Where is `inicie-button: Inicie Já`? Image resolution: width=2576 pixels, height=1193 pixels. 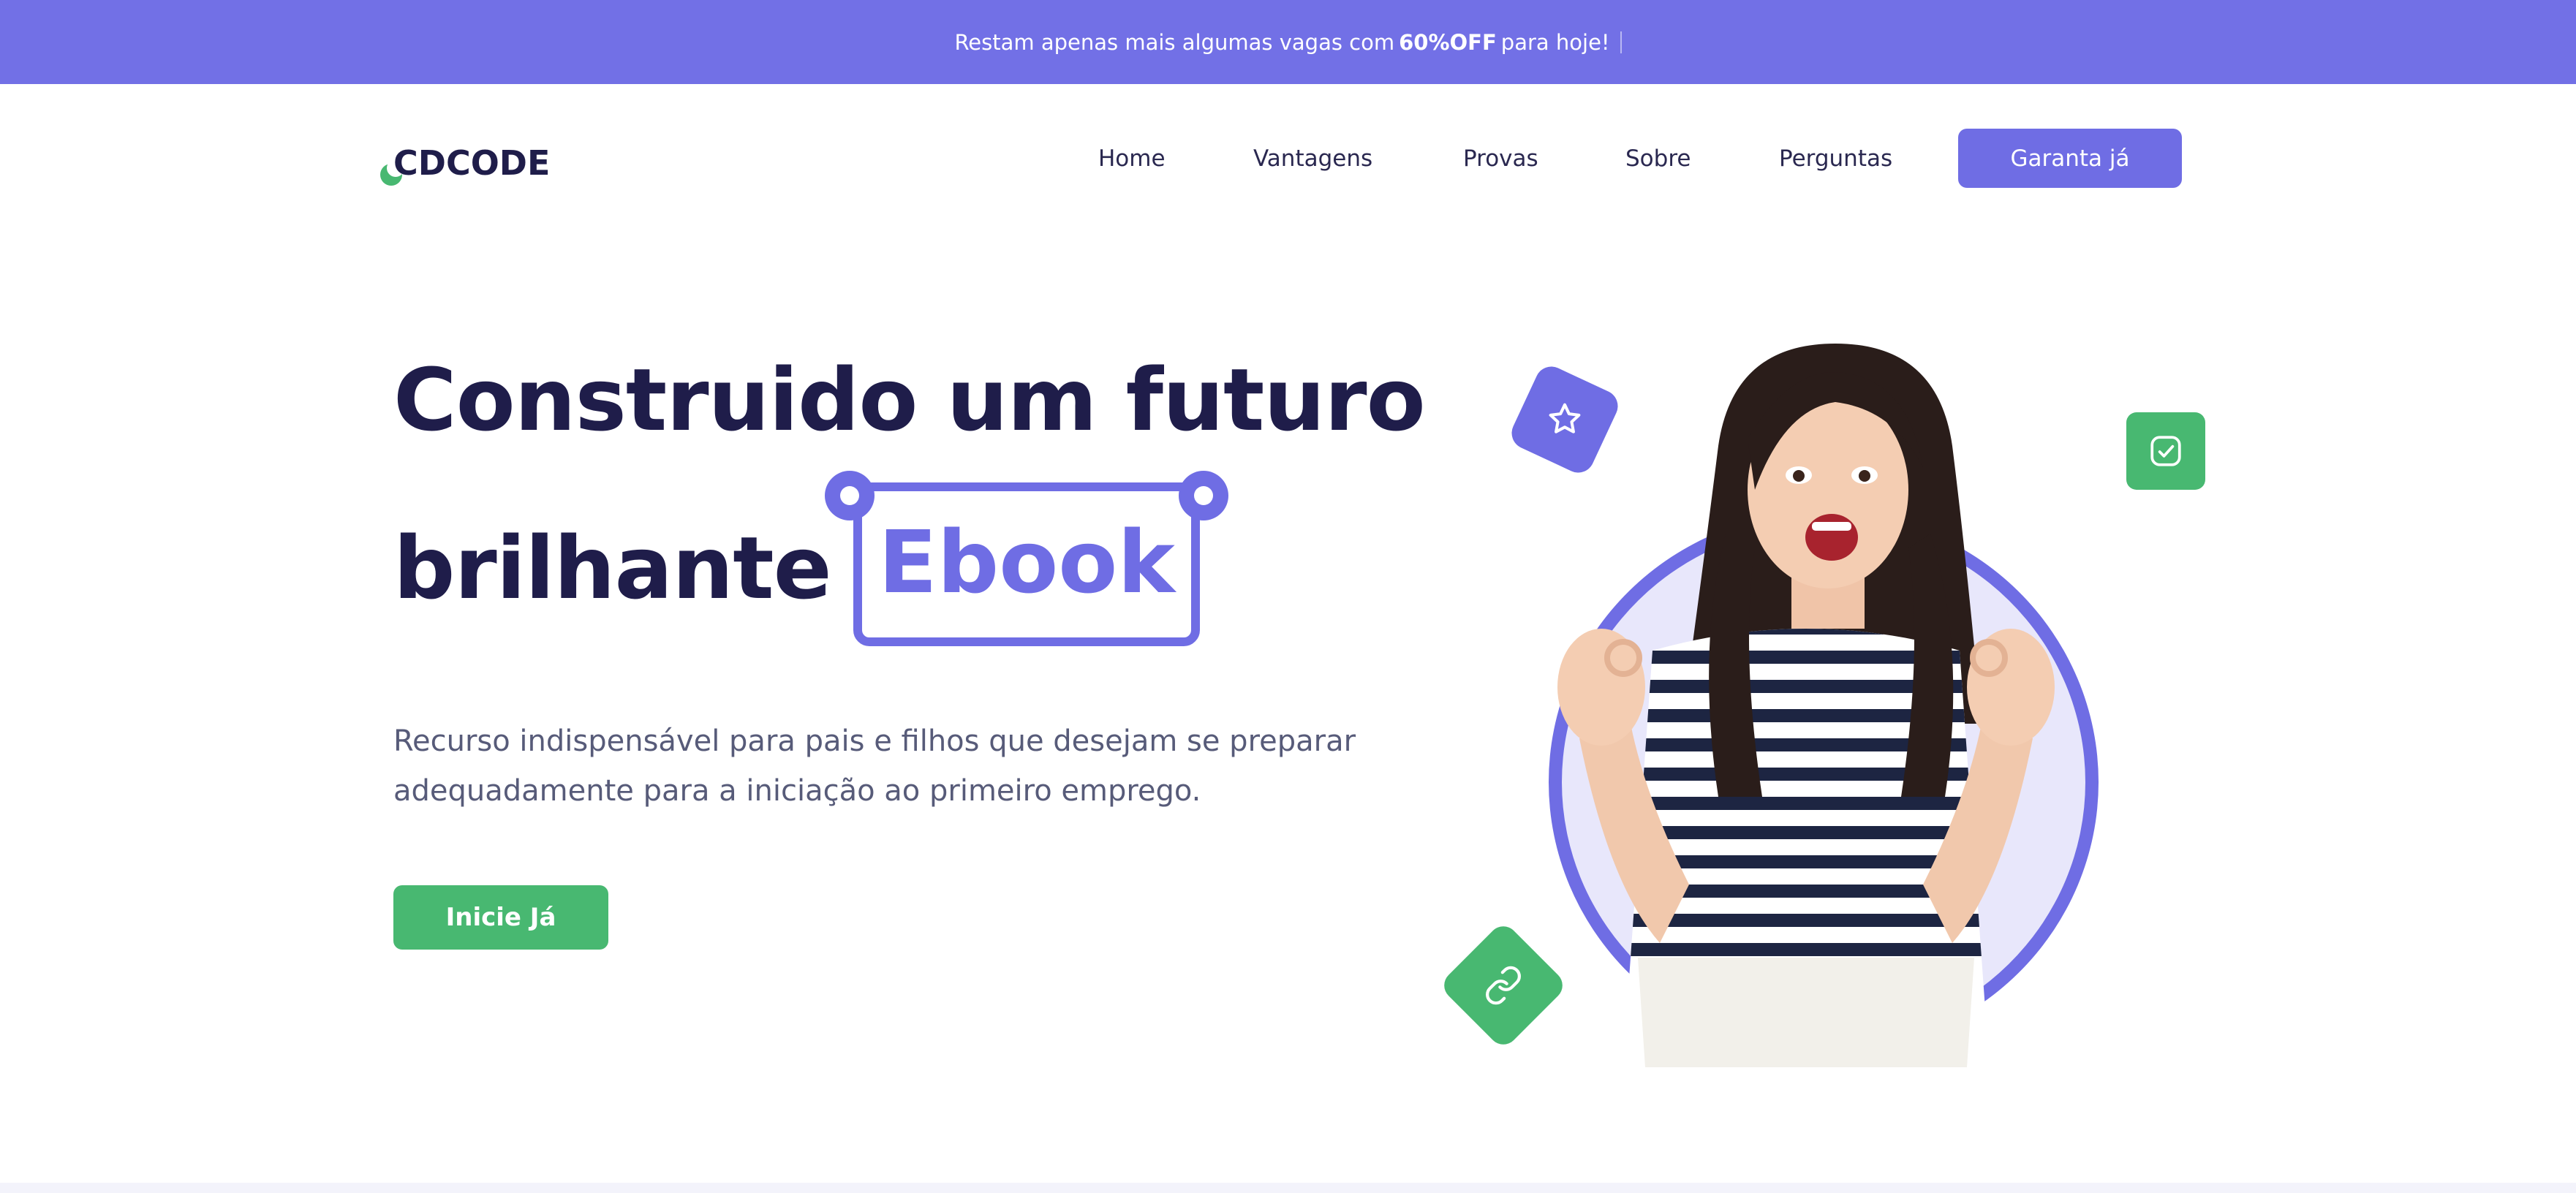
inicie-button: Inicie Já is located at coordinates (500, 917).